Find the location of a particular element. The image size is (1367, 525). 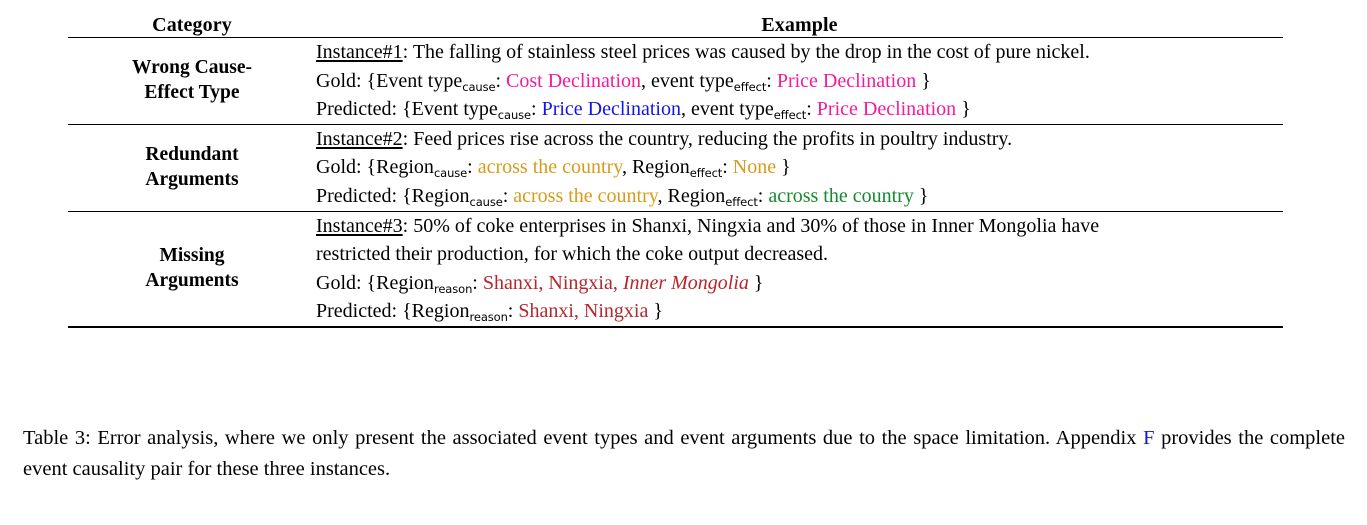

gold-mid2: , event type is located at coordinates (687, 80).